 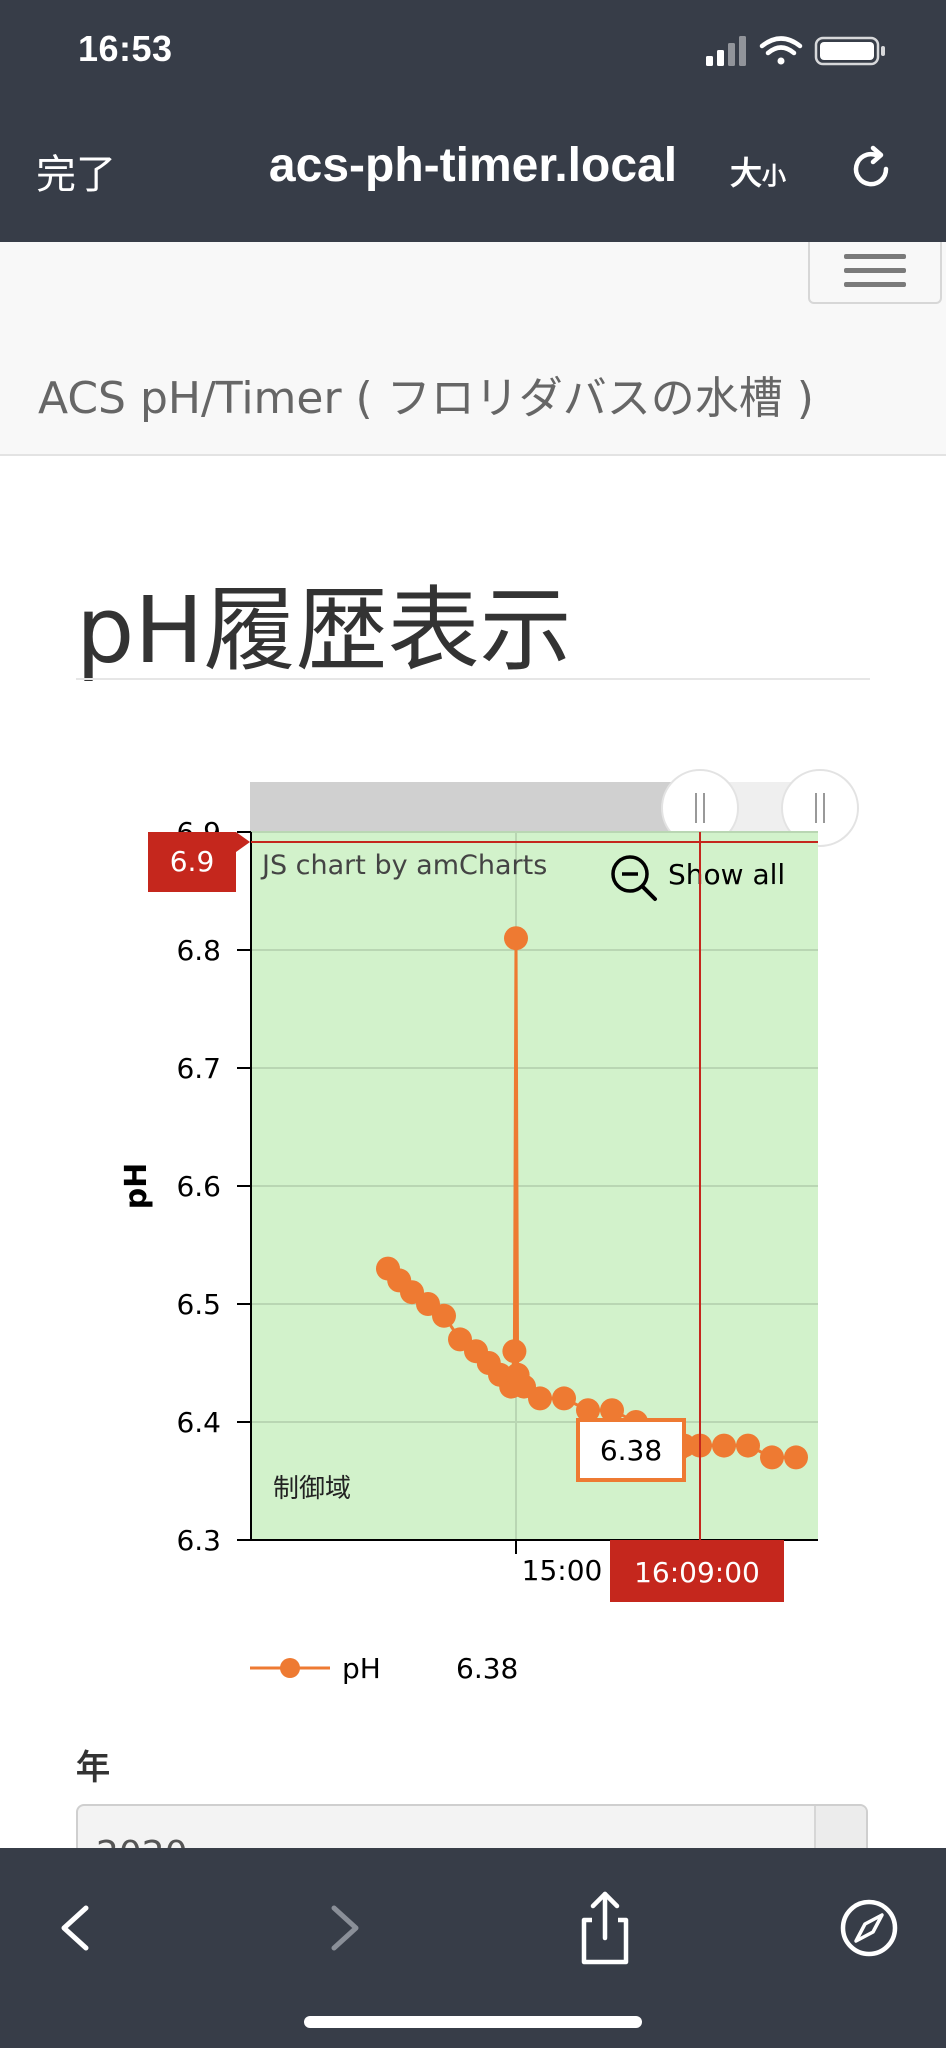 What do you see at coordinates (726, 874) in the screenshot?
I see `show-all-label: Show all` at bounding box center [726, 874].